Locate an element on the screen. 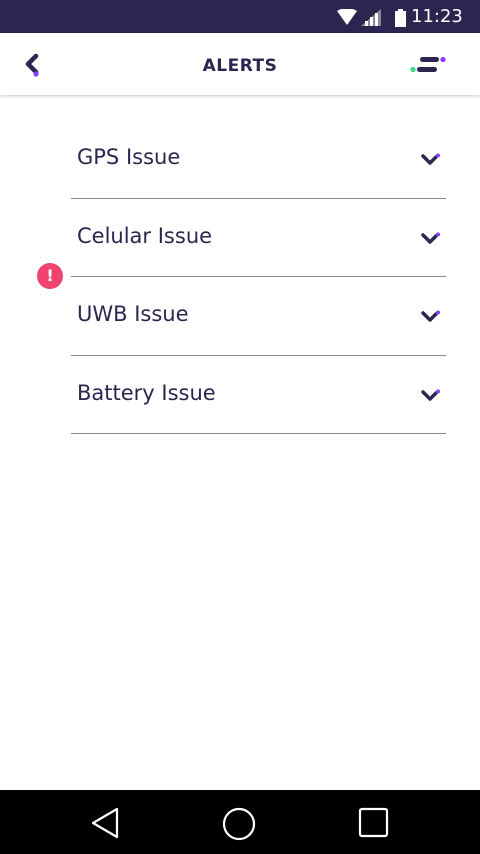  chevron-left-icon is located at coordinates (32, 65).